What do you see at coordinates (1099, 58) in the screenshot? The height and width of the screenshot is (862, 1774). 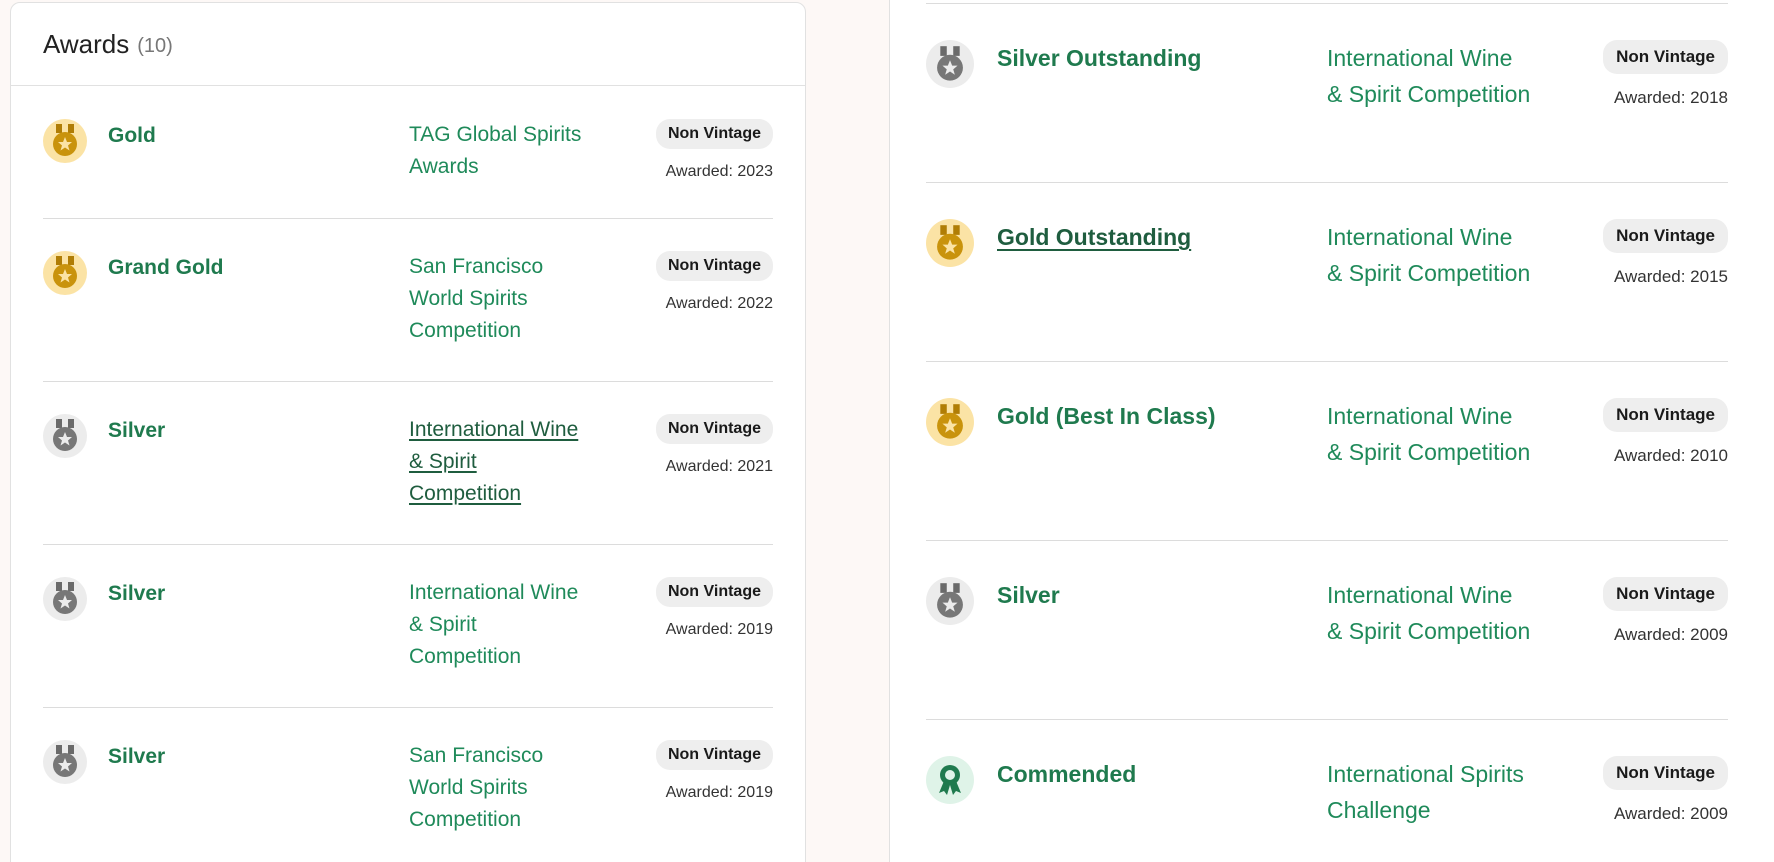 I see `award-name-link: Silver Outstanding` at bounding box center [1099, 58].